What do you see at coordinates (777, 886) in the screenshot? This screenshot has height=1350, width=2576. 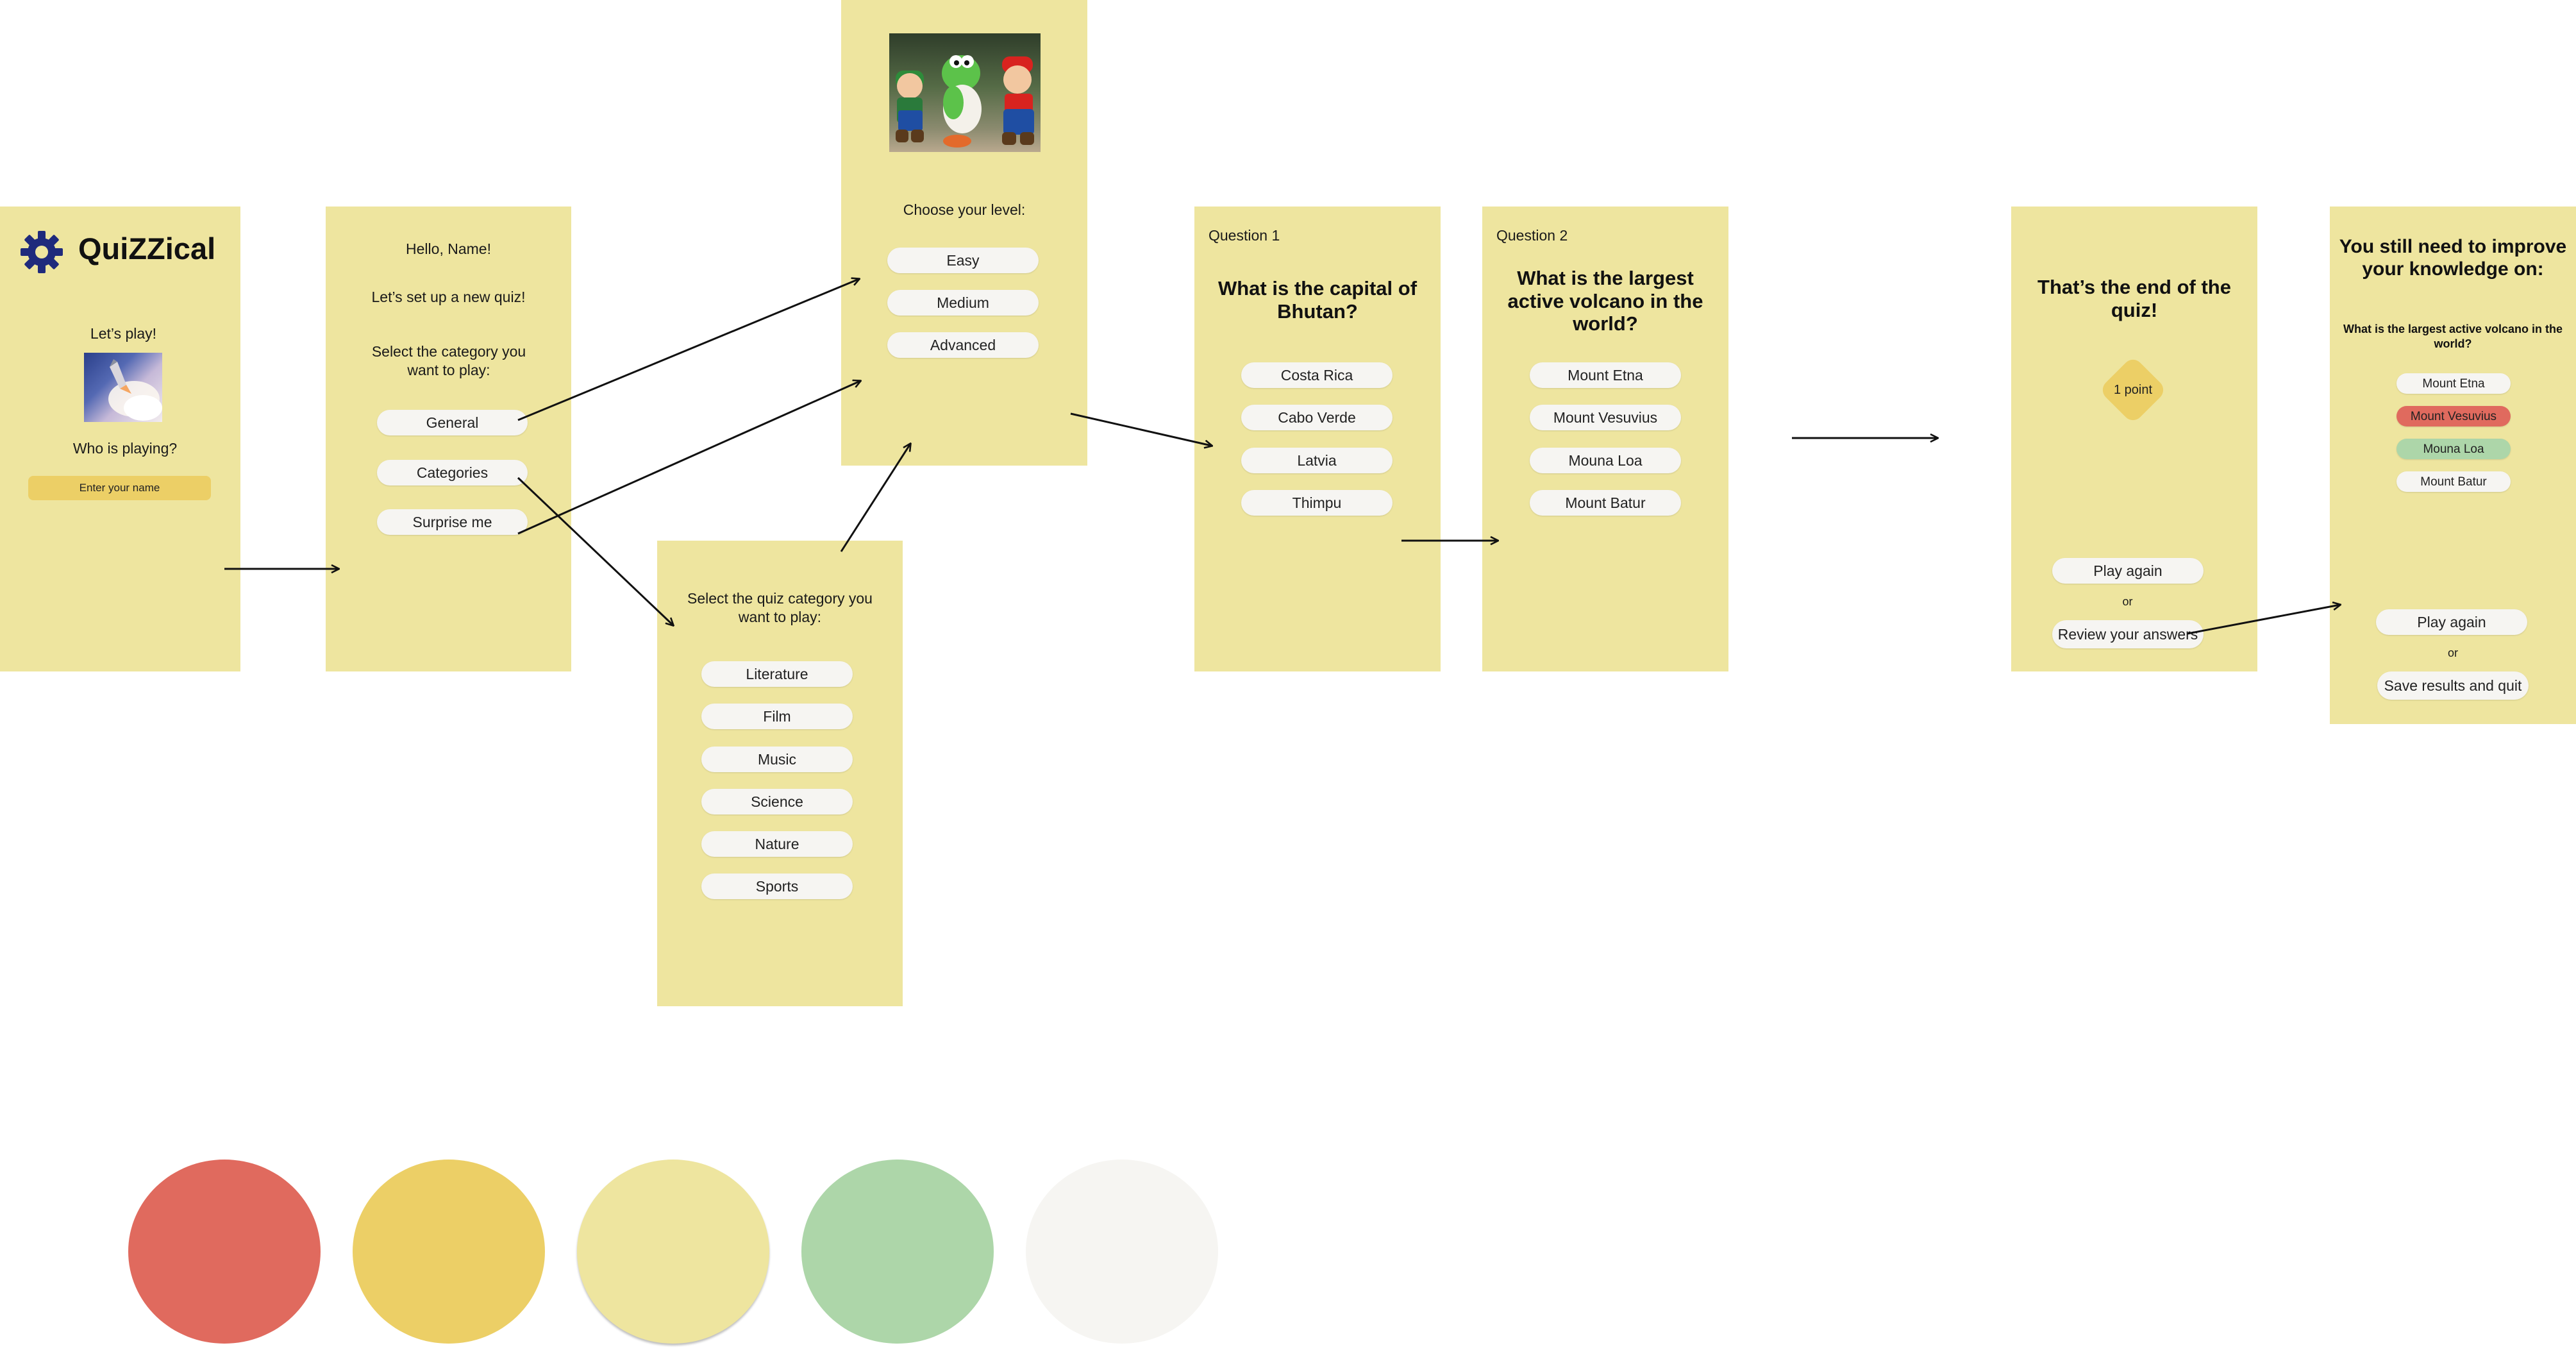 I see `category-sports-button: Sports` at bounding box center [777, 886].